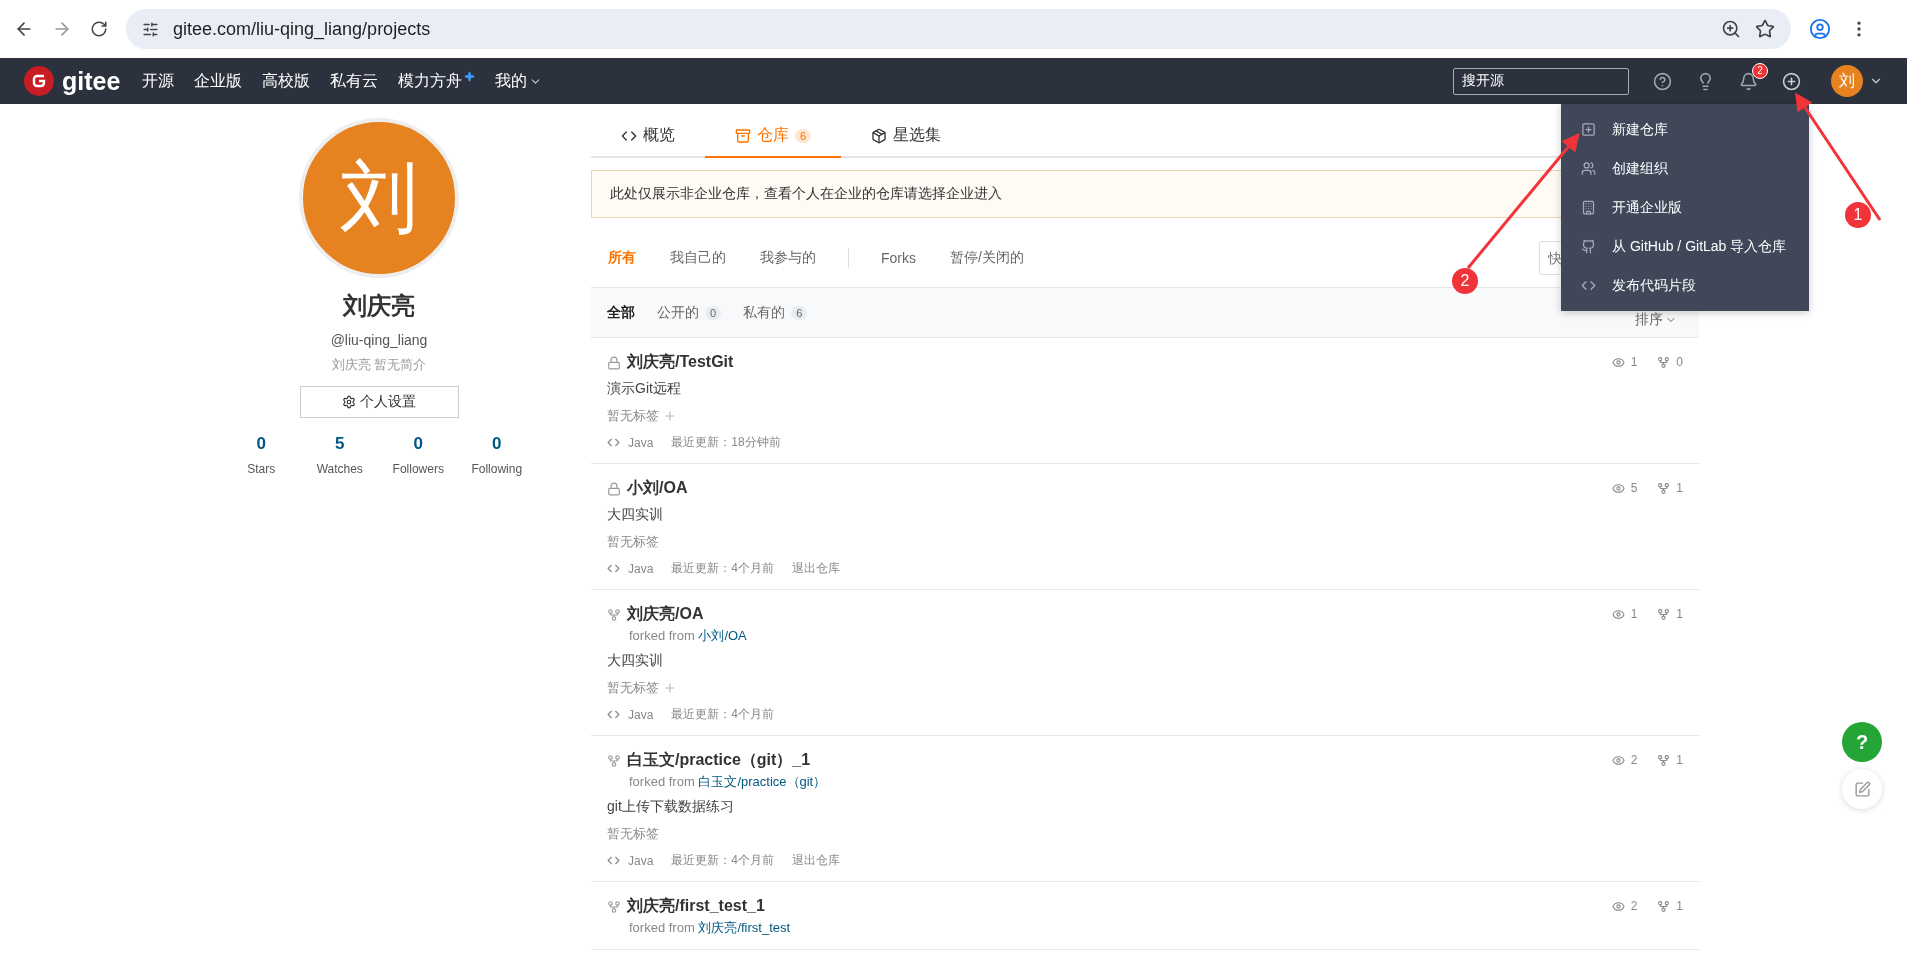  I want to click on forked-from-text: forked from 刘庆亮/first_test, so click(710, 928).